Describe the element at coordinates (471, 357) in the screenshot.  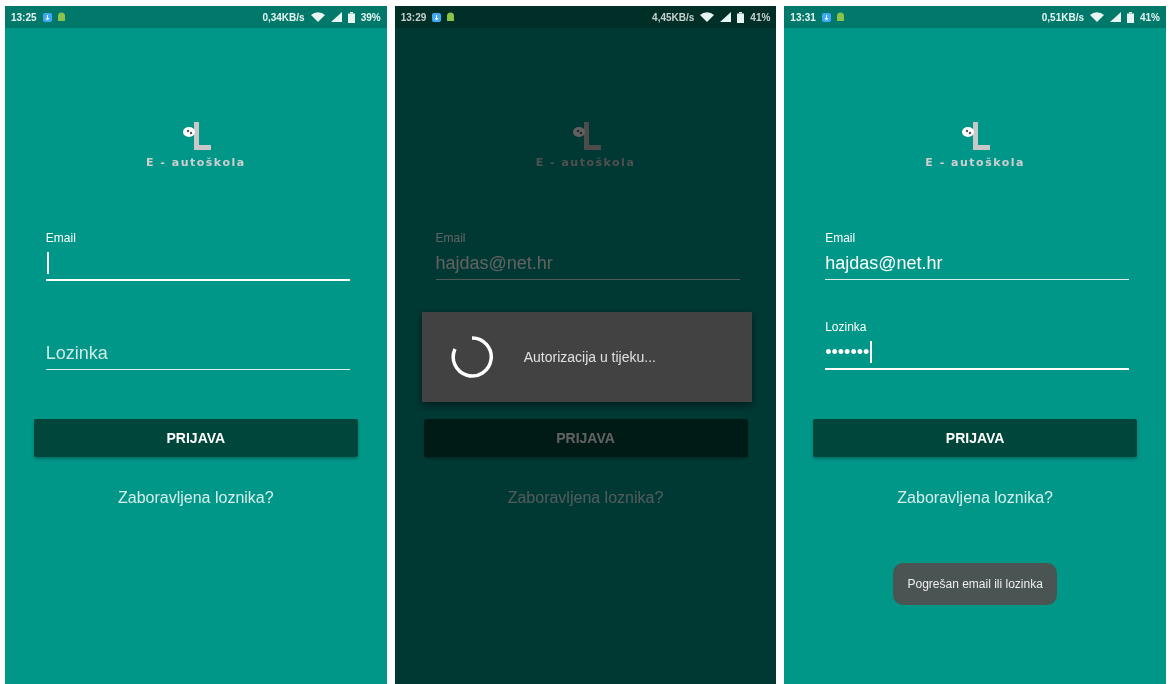
I see `loading-spinner-icon` at that location.